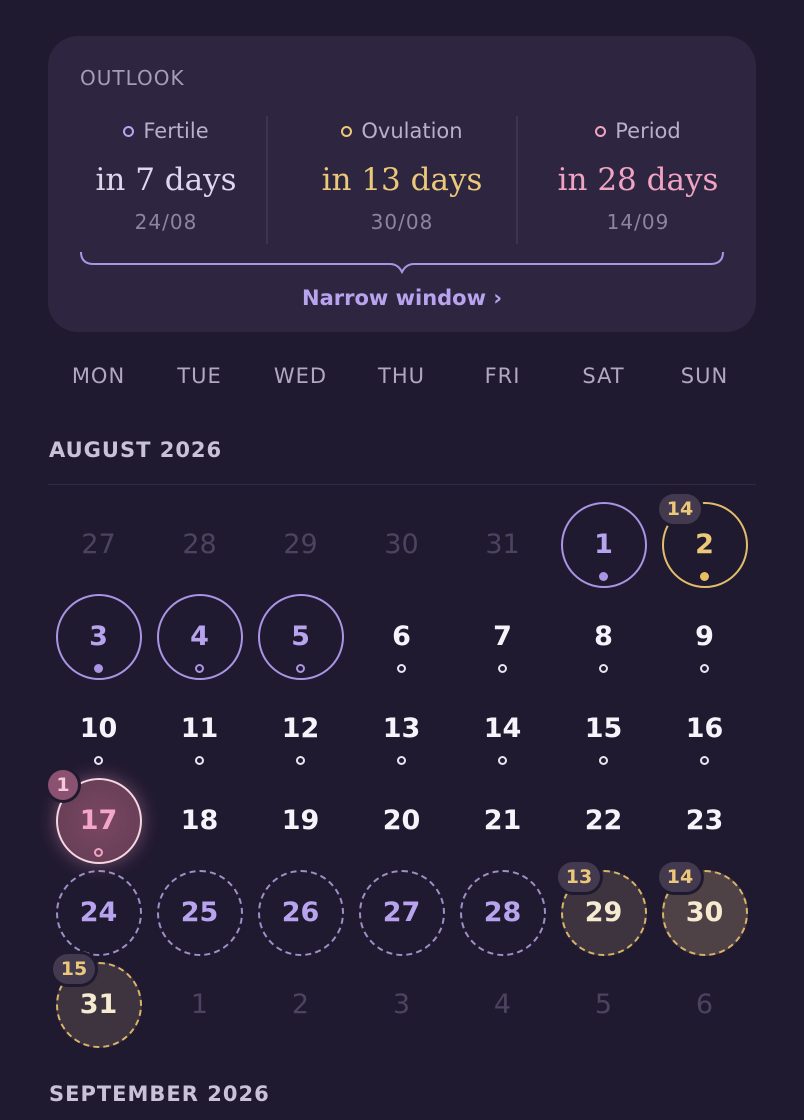 The height and width of the screenshot is (1120, 804). I want to click on calendar-day: 29, so click(300, 545).